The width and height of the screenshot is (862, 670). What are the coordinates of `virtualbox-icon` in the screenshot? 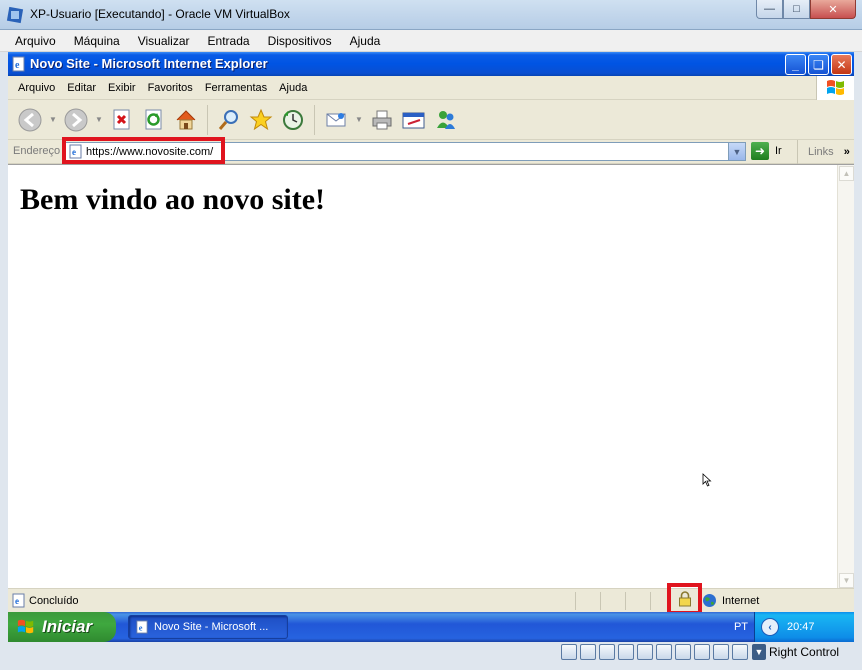 It's located at (15, 15).